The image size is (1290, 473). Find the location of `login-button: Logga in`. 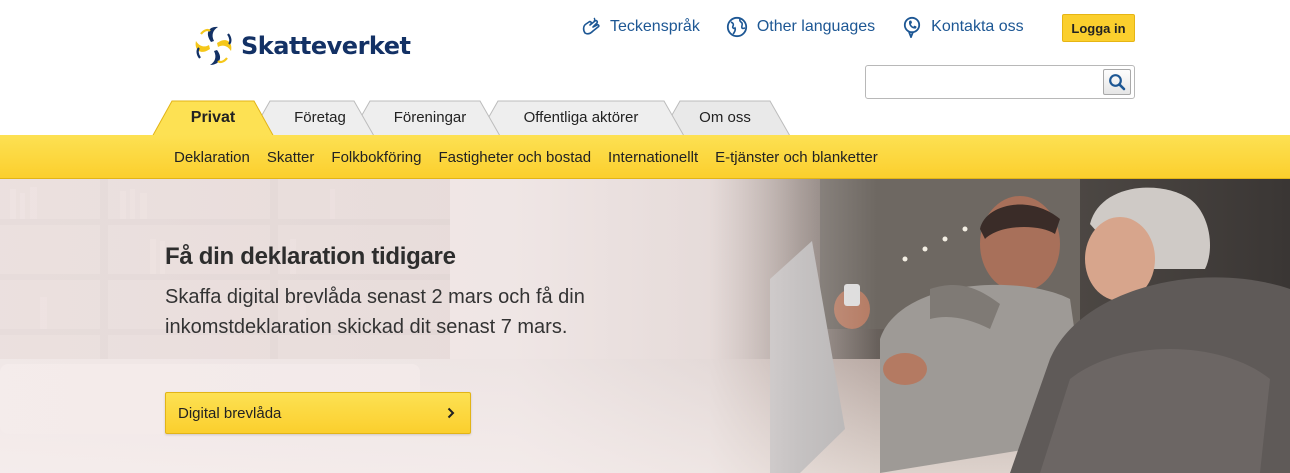

login-button: Logga in is located at coordinates (1098, 28).